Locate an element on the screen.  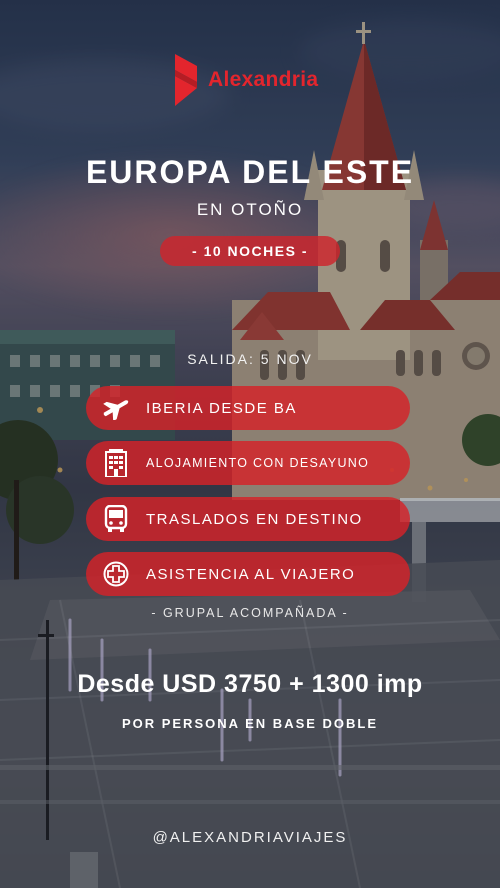
feature-label: TRASLADOS EN DESTINO is located at coordinates (254, 519).